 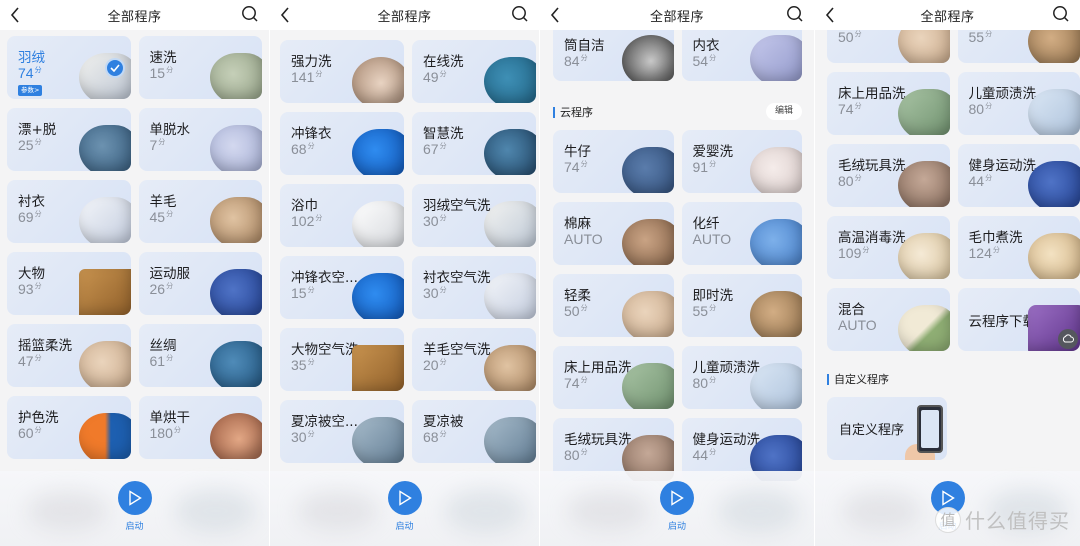 What do you see at coordinates (1018, 319) in the screenshot?
I see `cloud-download-card: 云程序下载` at bounding box center [1018, 319].